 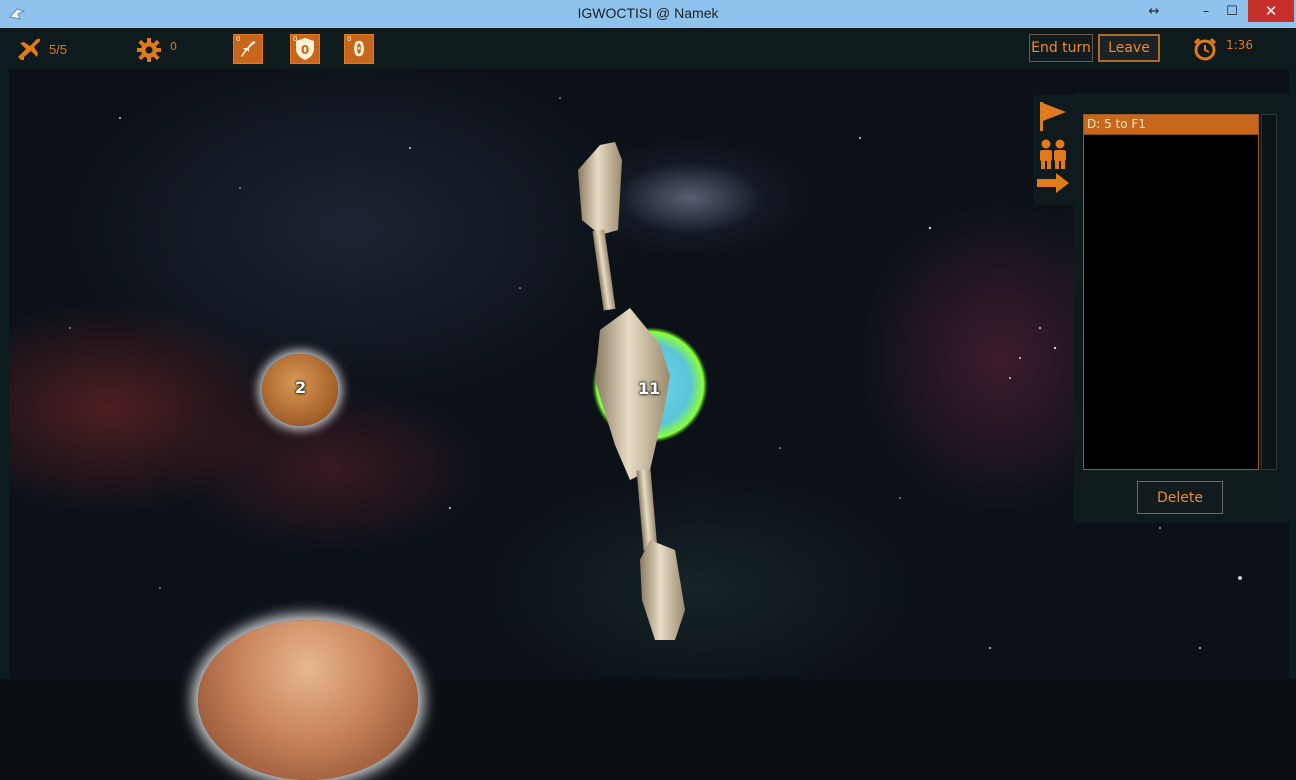 I want to click on tech-offense-button: 0, so click(x=248, y=49).